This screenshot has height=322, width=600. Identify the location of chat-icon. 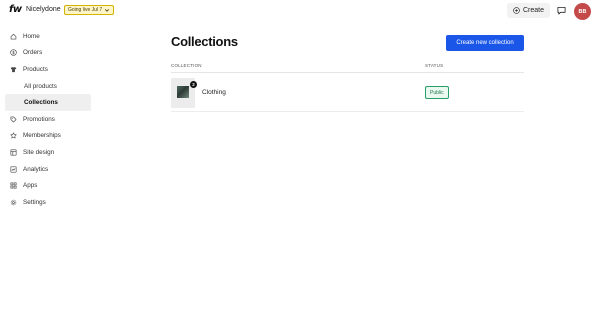
(561, 10).